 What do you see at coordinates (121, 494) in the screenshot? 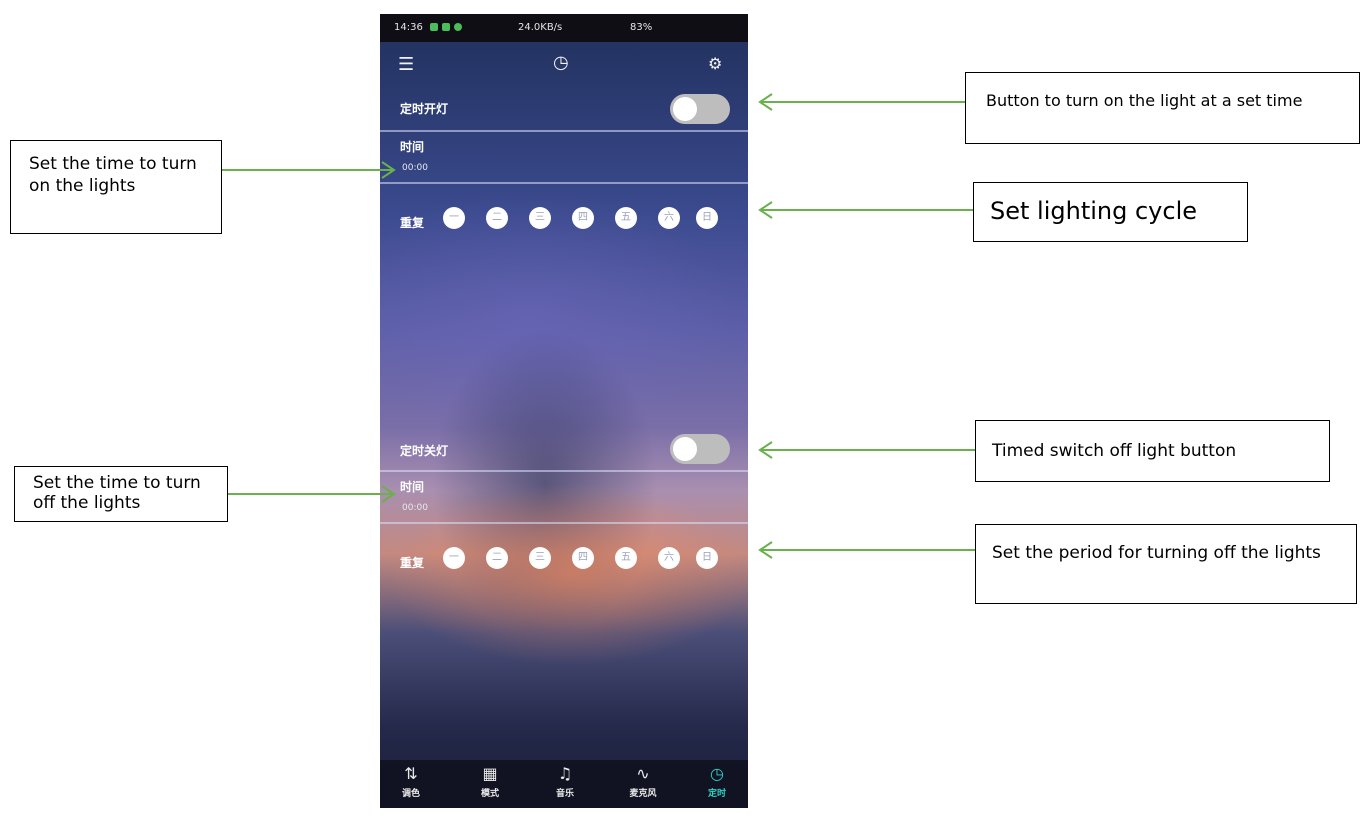
I see `callout-off-time: Set the time to turn off the lights` at bounding box center [121, 494].